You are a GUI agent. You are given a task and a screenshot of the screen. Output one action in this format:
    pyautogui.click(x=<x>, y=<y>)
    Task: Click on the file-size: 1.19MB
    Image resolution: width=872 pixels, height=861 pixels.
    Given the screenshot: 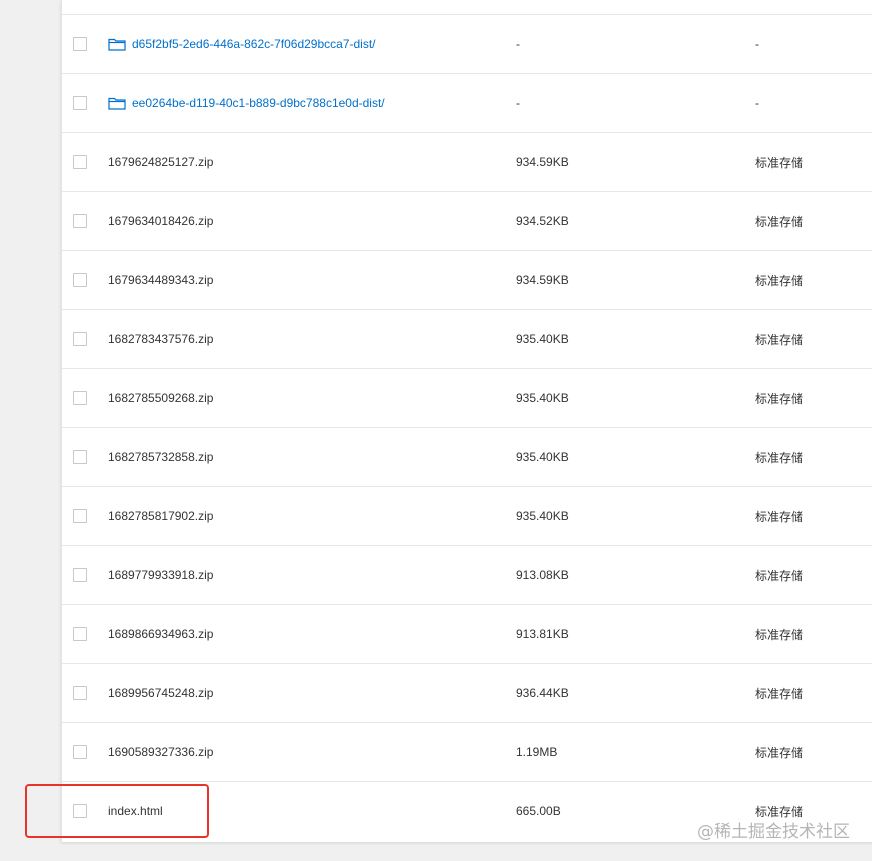 What is the action you would take?
    pyautogui.click(x=537, y=752)
    